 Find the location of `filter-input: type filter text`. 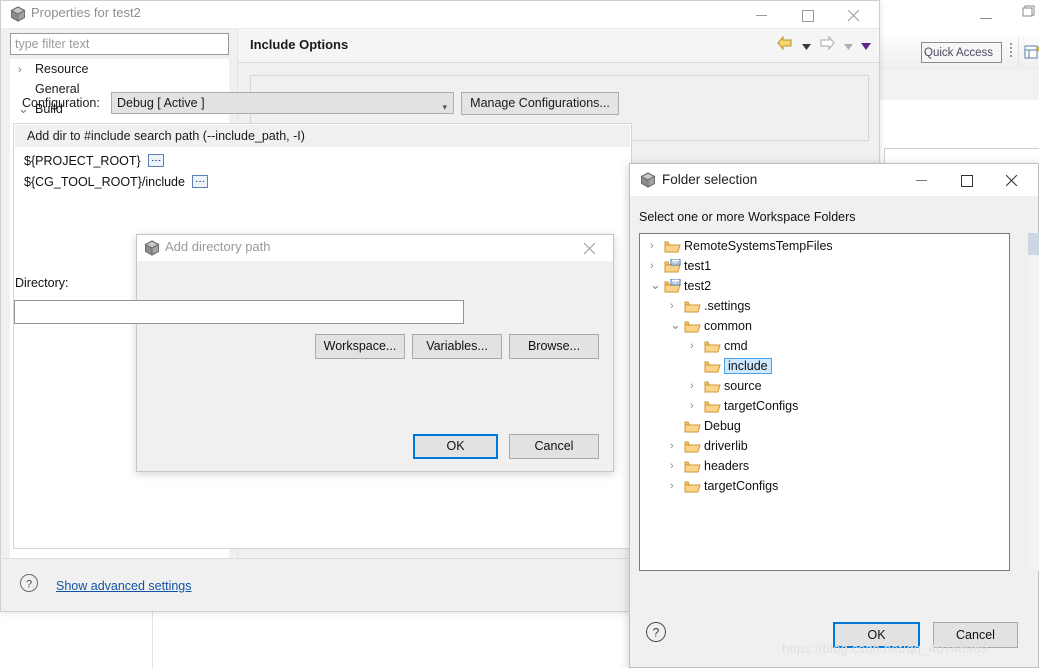

filter-input: type filter text is located at coordinates (119, 44).